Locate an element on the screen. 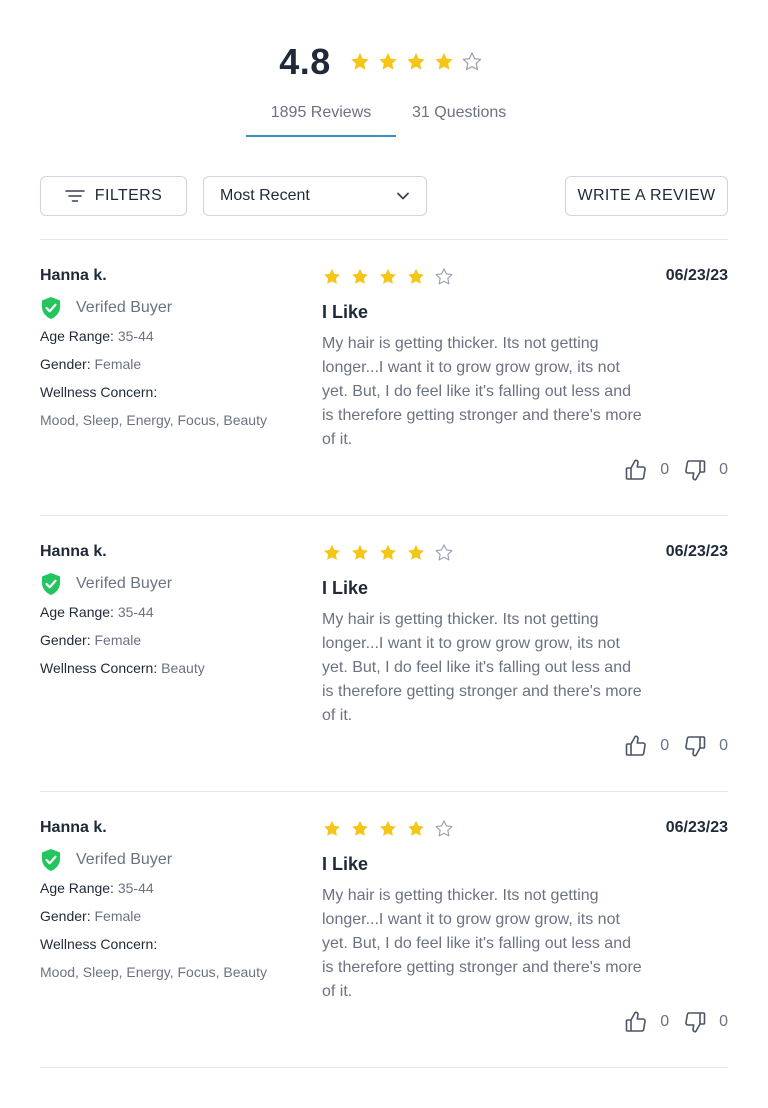 The image size is (768, 1108). tab-questions: 31 Questions is located at coordinates (459, 118).